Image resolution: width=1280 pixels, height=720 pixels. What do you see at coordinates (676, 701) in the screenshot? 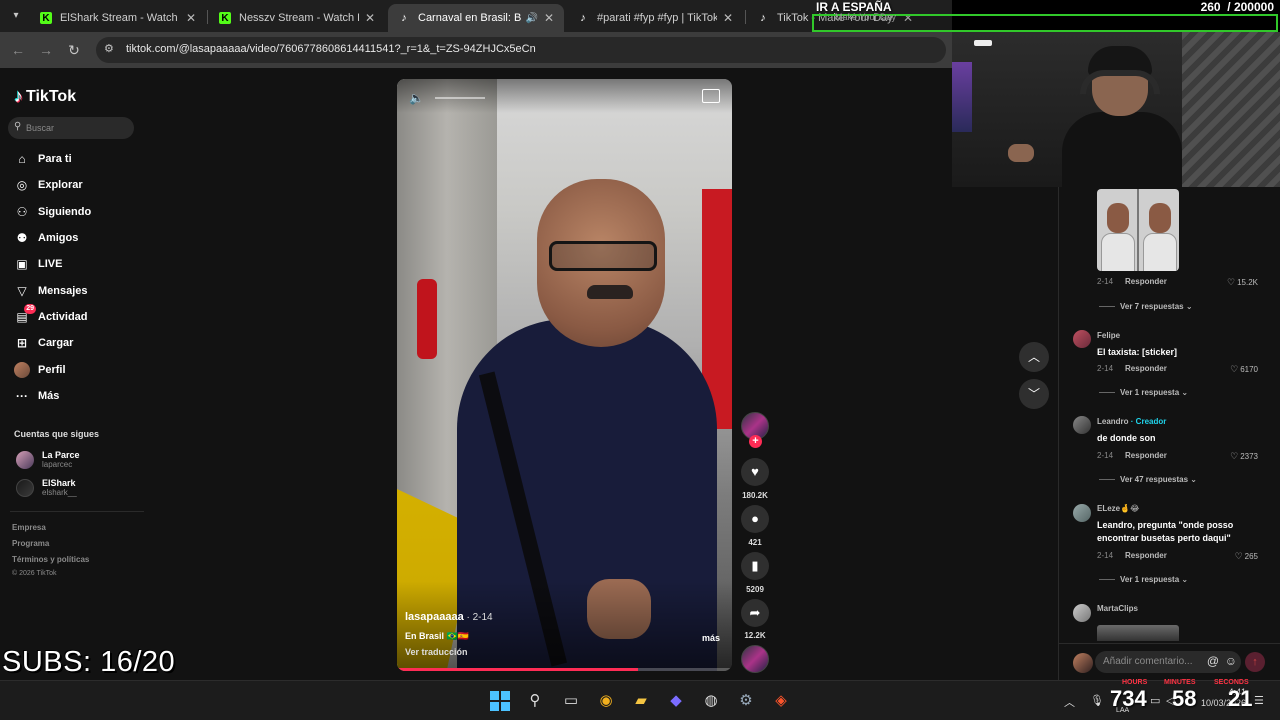
I see `app-icon: ◆` at bounding box center [676, 701].